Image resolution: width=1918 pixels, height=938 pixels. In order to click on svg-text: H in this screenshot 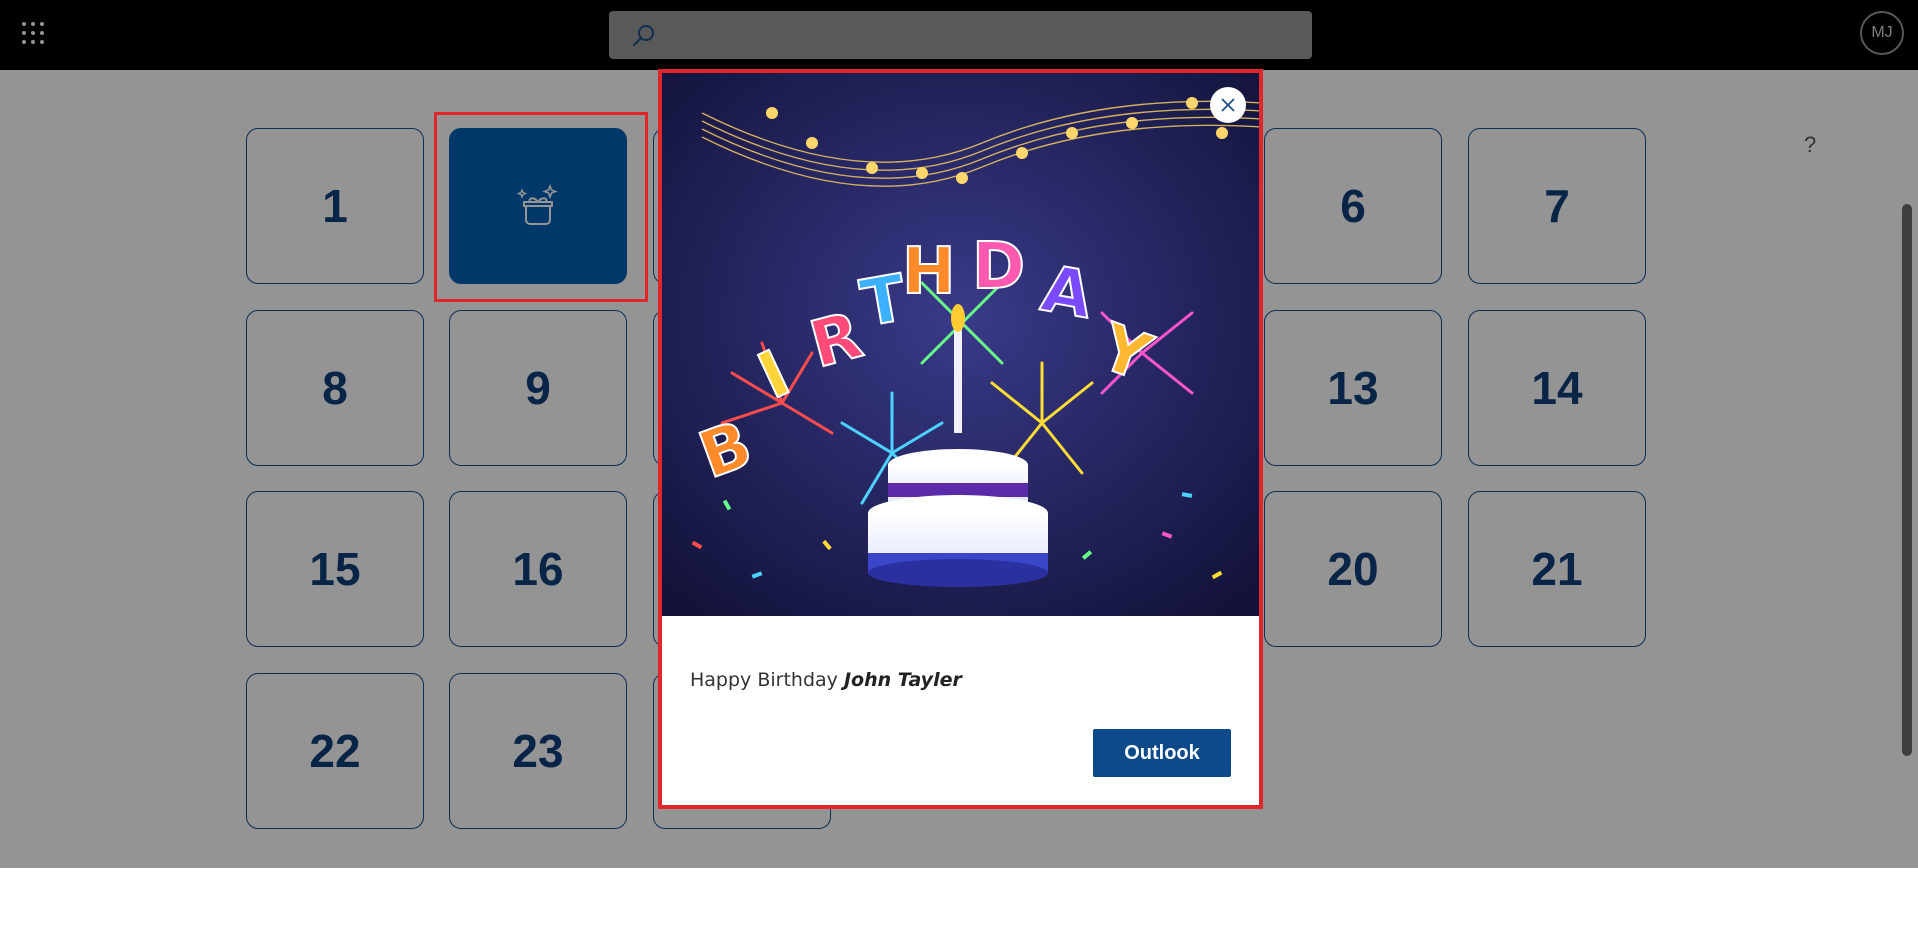, I will do `click(929, 272)`.